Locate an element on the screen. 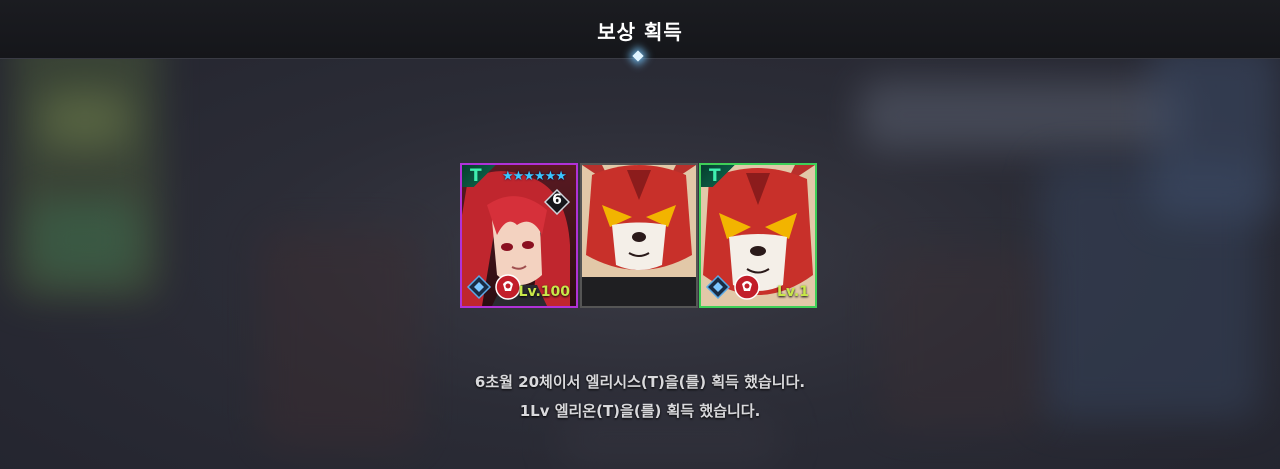 Image resolution: width=1280 pixels, height=469 pixels. elion-portrait is located at coordinates (639, 221).